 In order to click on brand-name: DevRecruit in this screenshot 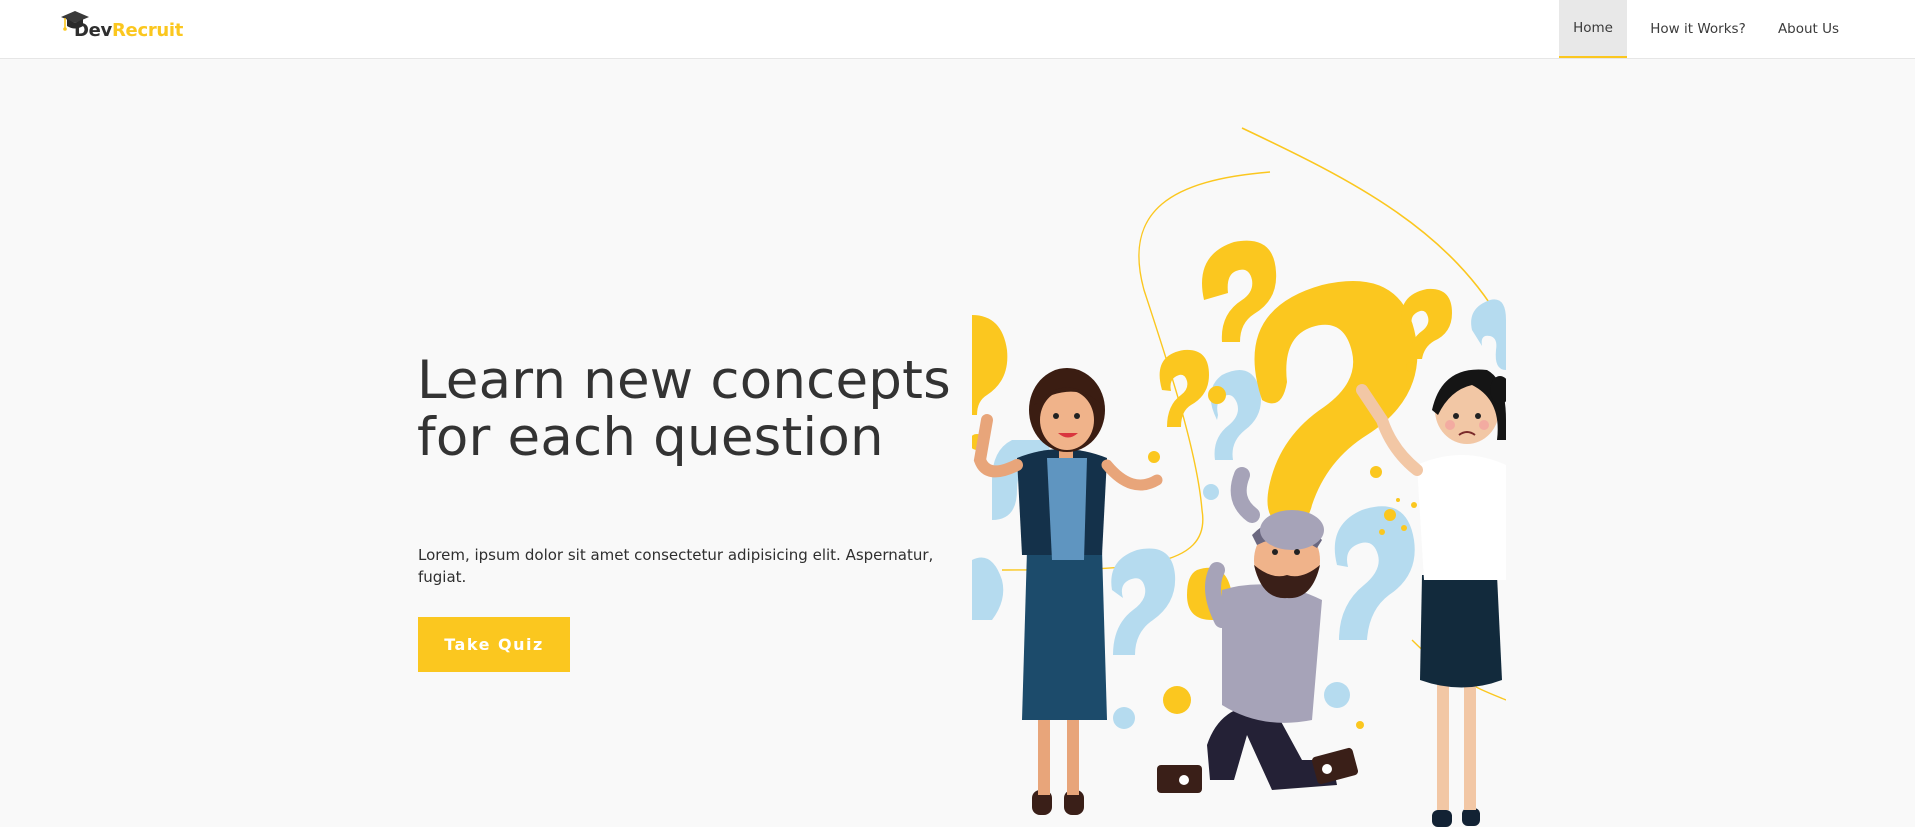, I will do `click(128, 30)`.